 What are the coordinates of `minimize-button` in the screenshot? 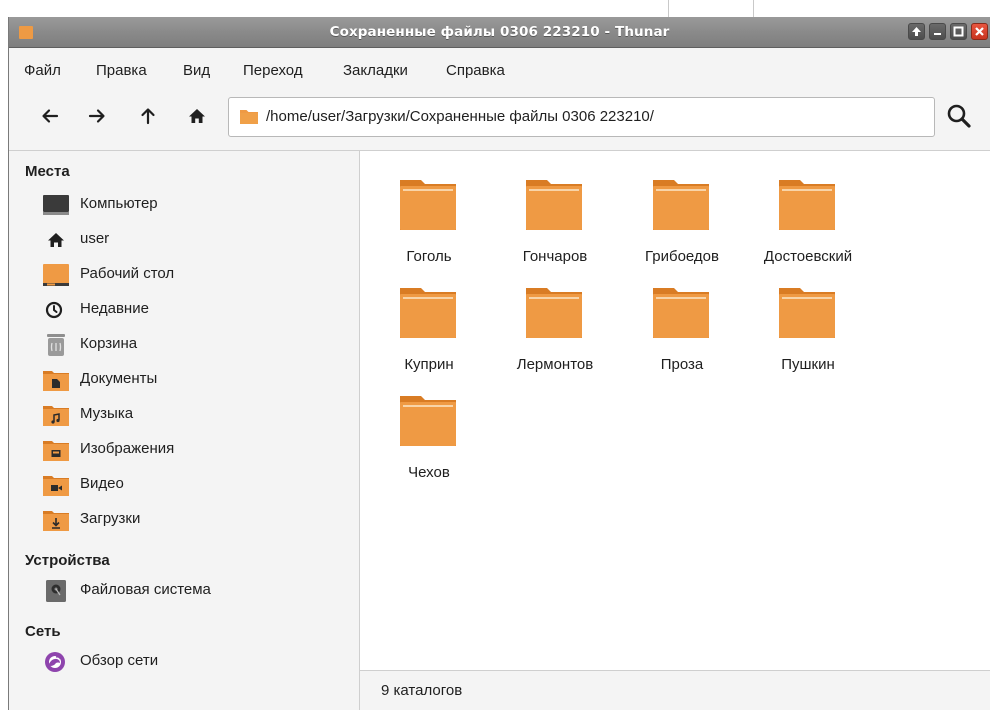 It's located at (937, 31).